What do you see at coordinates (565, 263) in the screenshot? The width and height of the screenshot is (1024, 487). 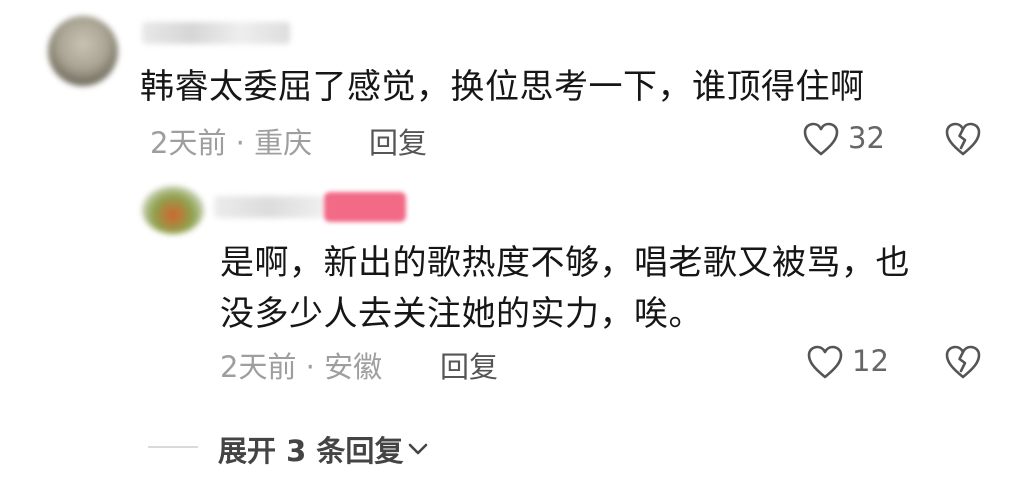 I see `reply-text-line1: 是啊，新出的歌热度不够，唱老歌又被骂，也` at bounding box center [565, 263].